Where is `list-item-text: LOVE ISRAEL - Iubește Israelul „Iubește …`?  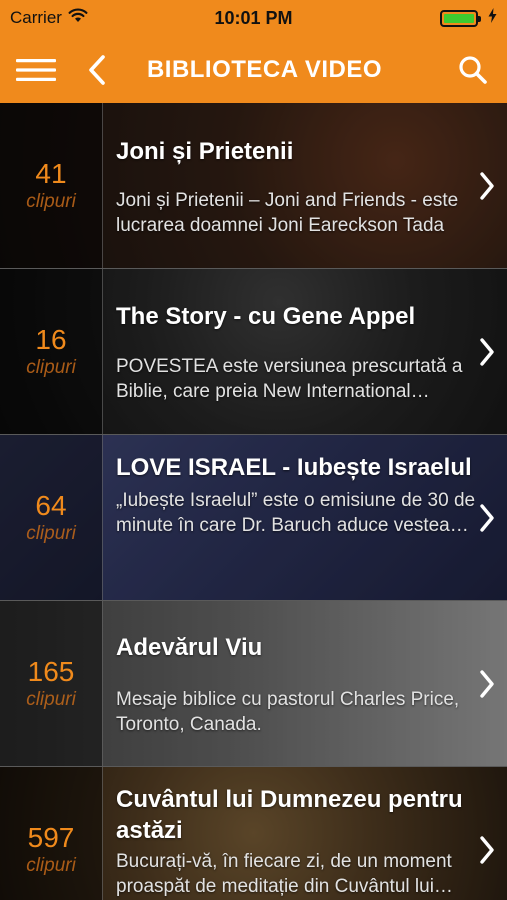 list-item-text: LOVE ISRAEL - Iubește Israelul „Iubește … is located at coordinates (296, 517).